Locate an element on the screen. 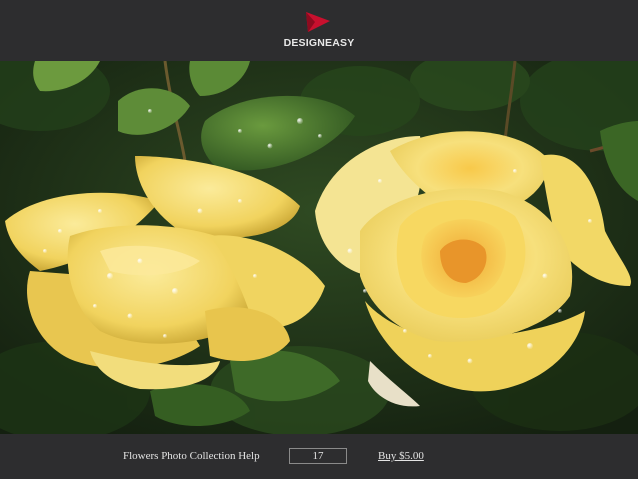 This screenshot has width=638, height=479. play-triangle-logo-icon is located at coordinates (318, 22).